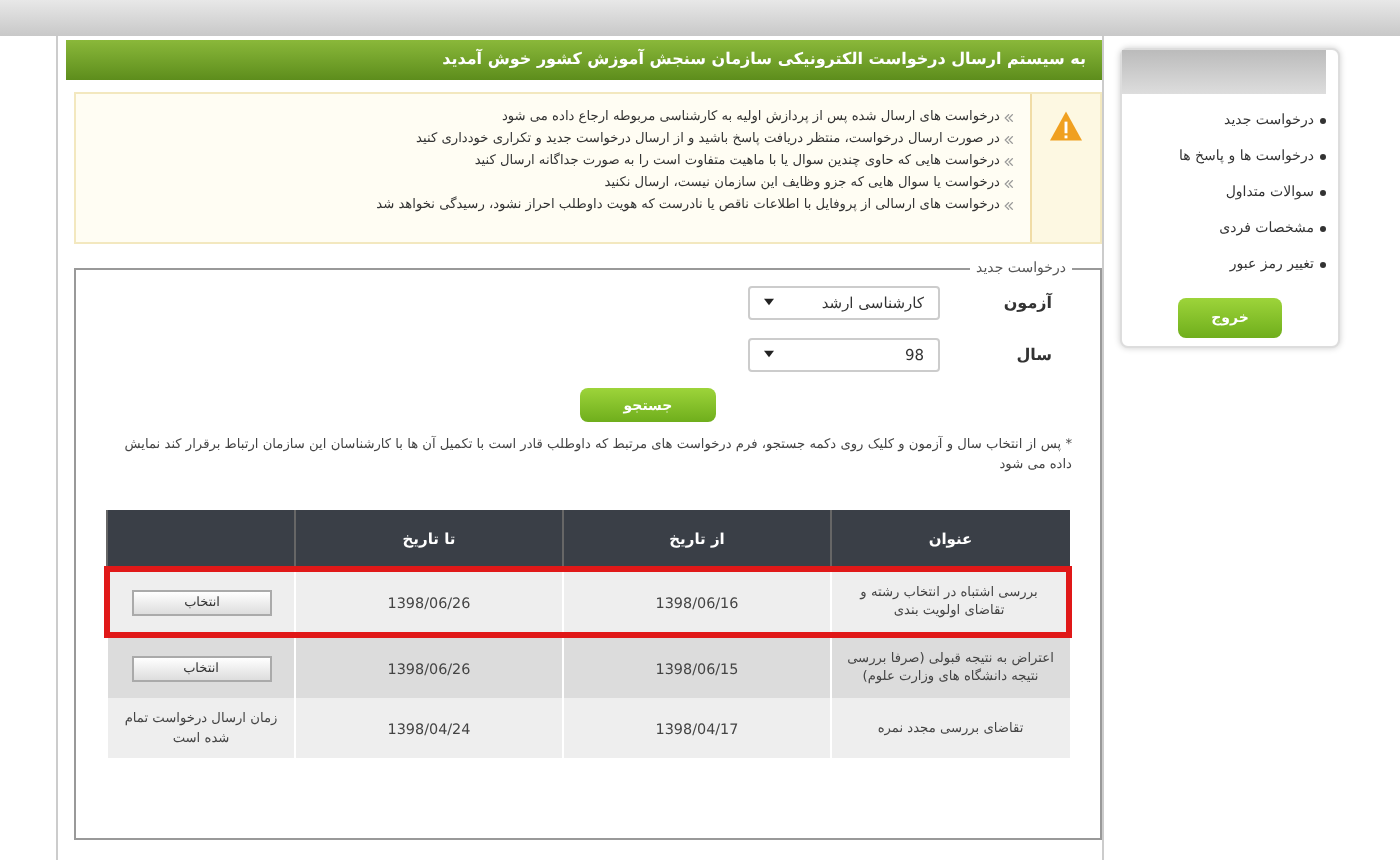  Describe the element at coordinates (1030, 302) in the screenshot. I see `field-label: آزمون` at that location.